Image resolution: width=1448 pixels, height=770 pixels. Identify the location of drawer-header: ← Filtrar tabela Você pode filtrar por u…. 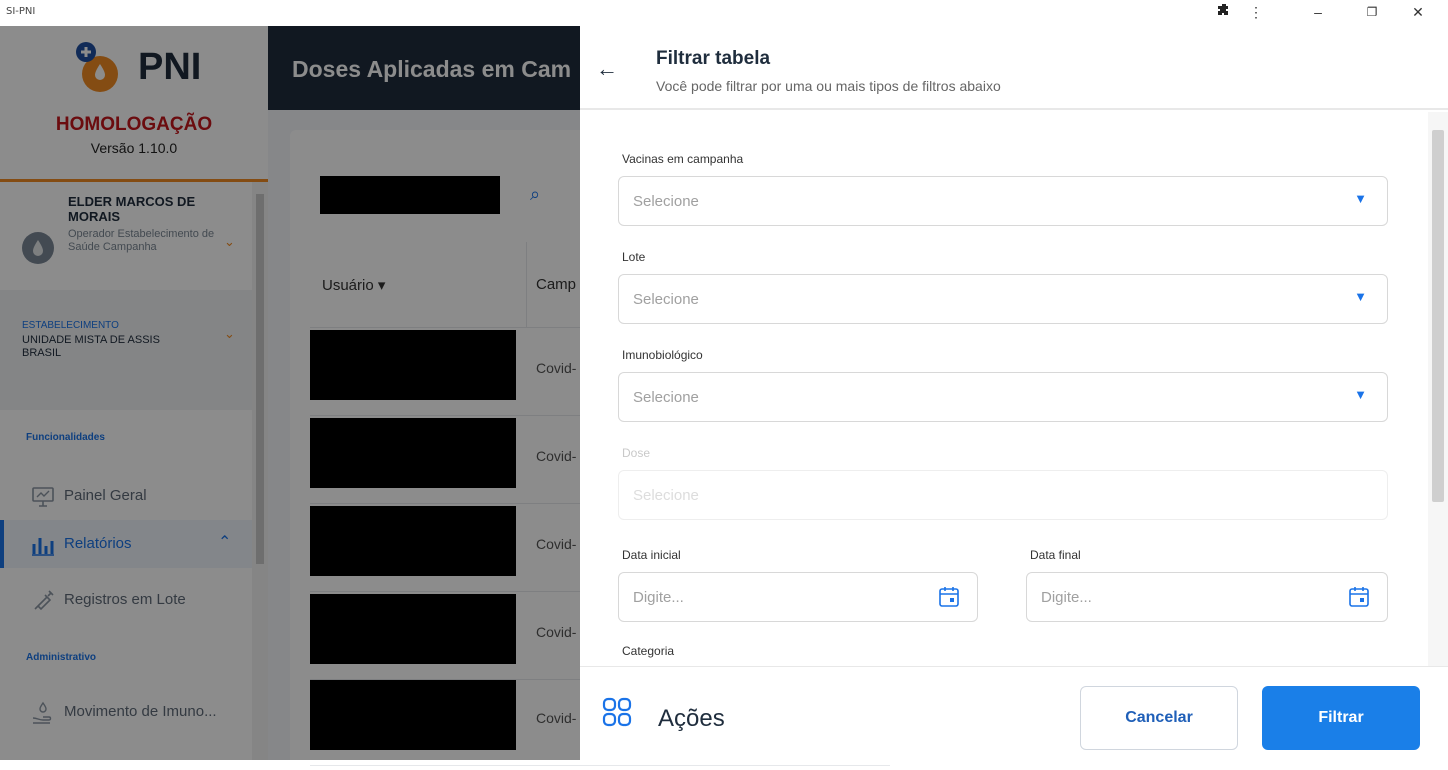
(1014, 68).